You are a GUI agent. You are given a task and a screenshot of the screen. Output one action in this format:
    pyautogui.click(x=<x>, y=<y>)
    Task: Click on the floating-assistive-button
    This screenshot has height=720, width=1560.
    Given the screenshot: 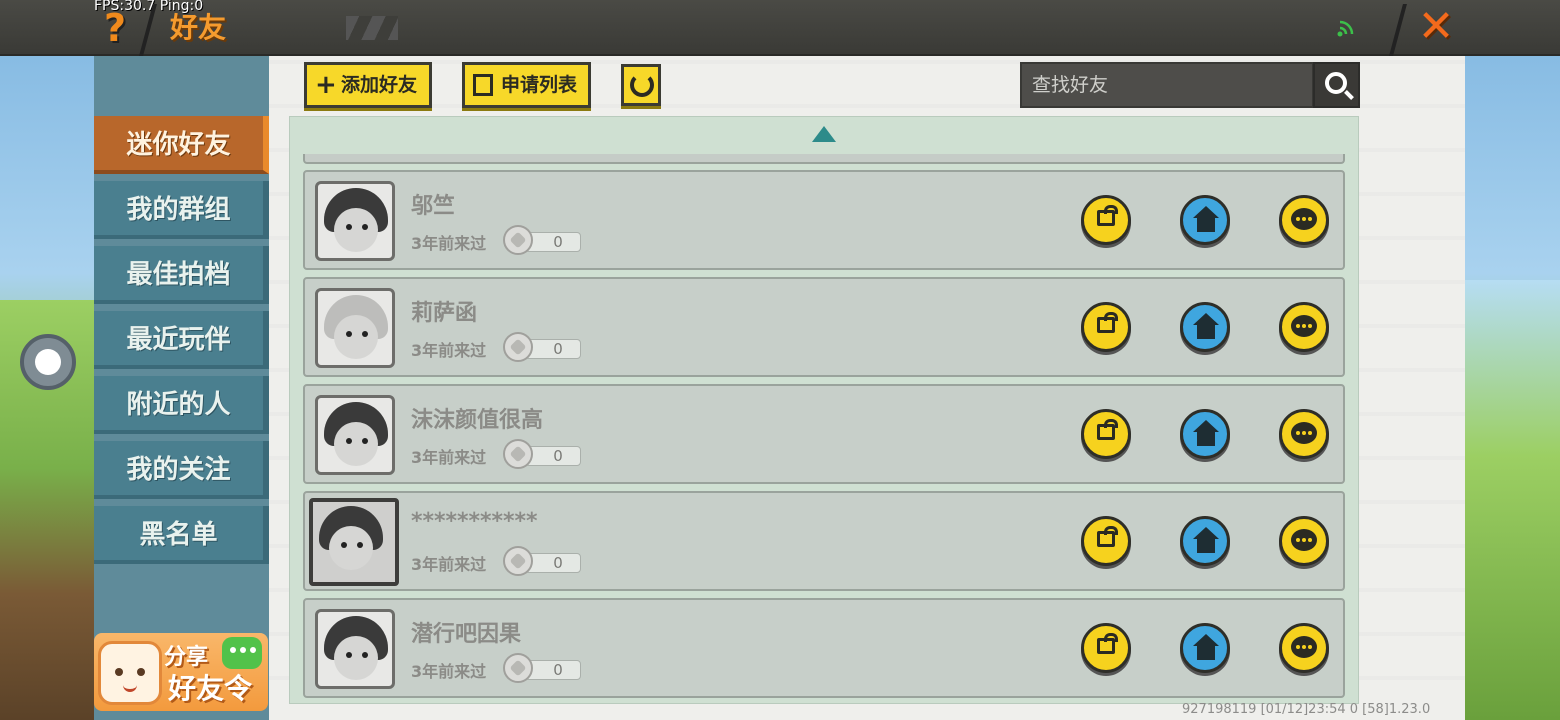 What is the action you would take?
    pyautogui.click(x=48, y=362)
    